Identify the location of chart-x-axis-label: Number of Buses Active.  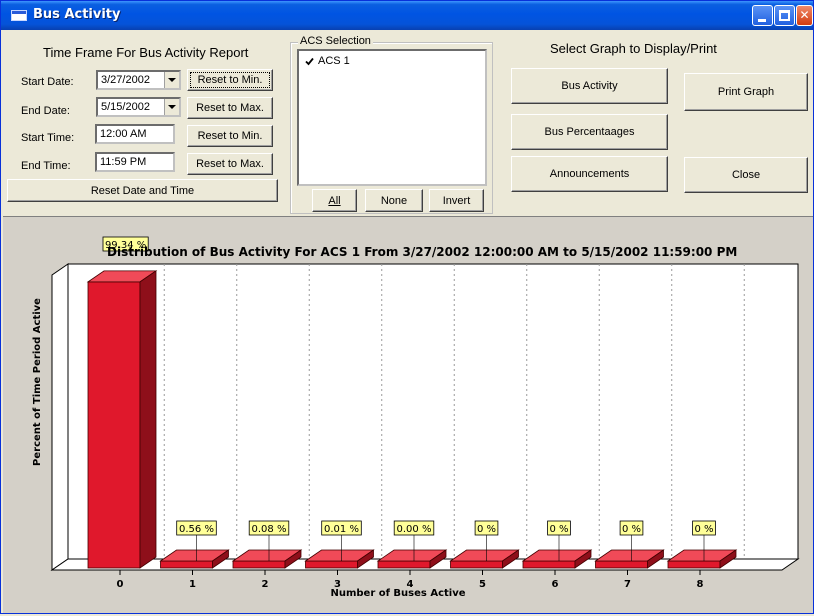
(397, 593).